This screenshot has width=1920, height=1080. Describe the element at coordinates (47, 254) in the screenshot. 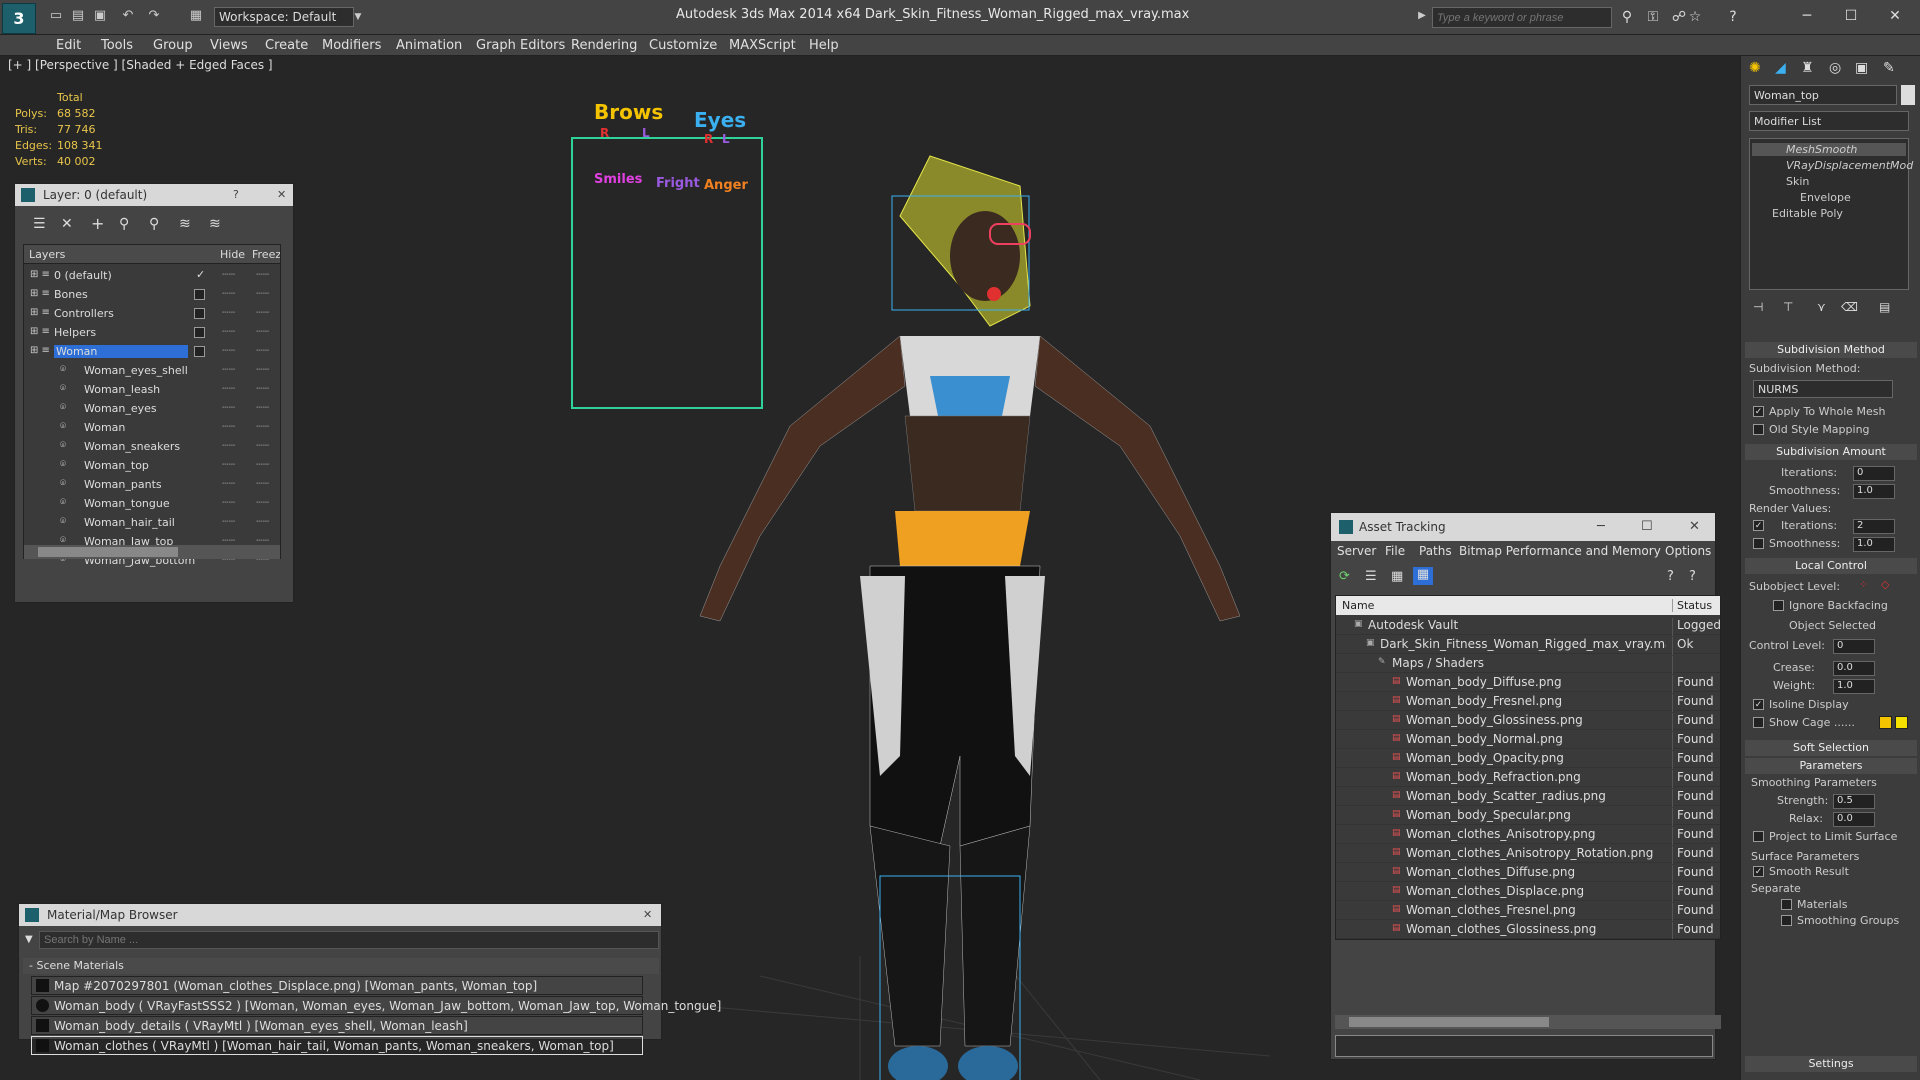

I see `layers-column: Layers` at that location.